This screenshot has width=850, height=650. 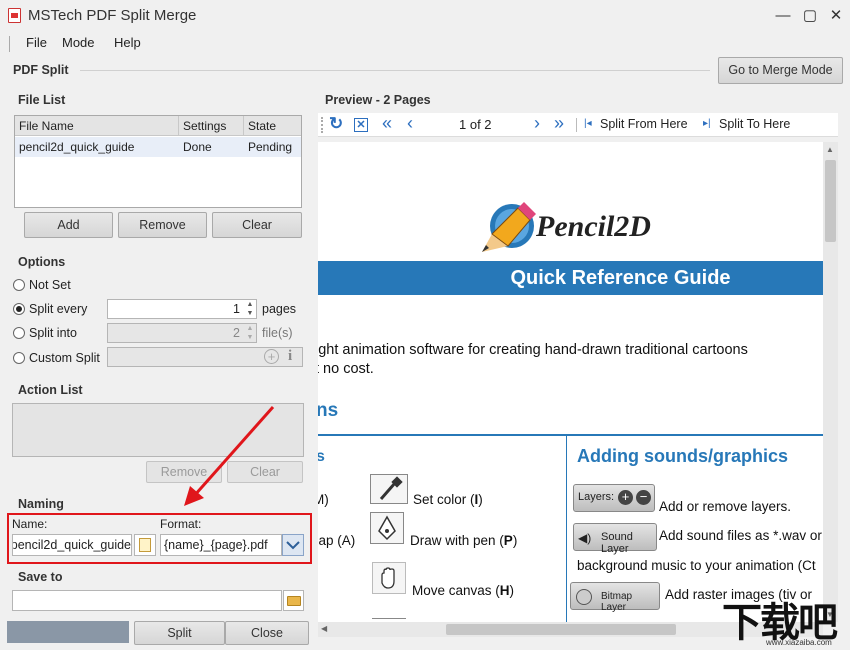 I want to click on sound-layer-pill: Sound Layer ◀), so click(x=615, y=539).